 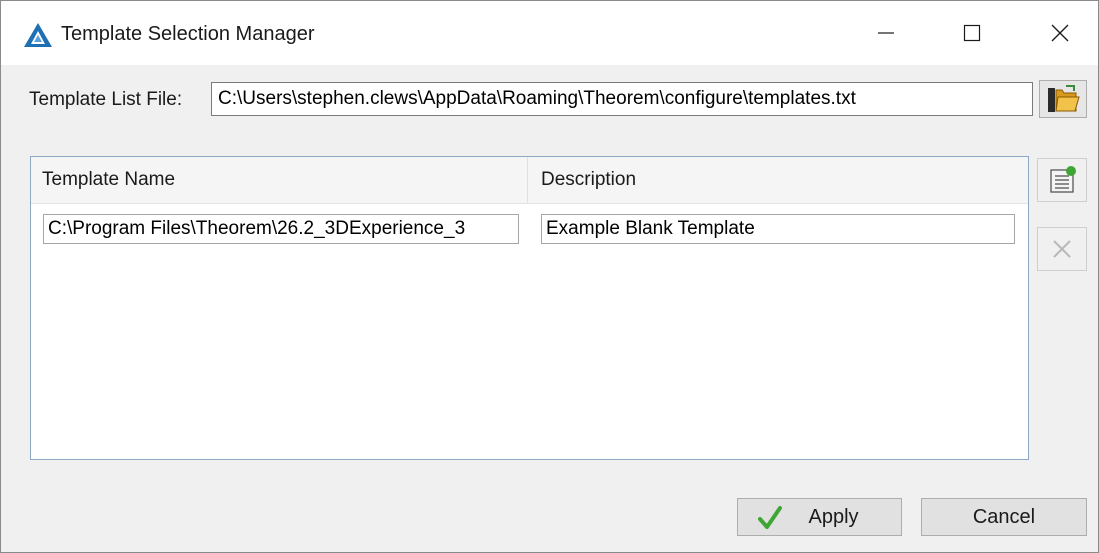 I want to click on delete-x-icon, so click(x=1062, y=249).